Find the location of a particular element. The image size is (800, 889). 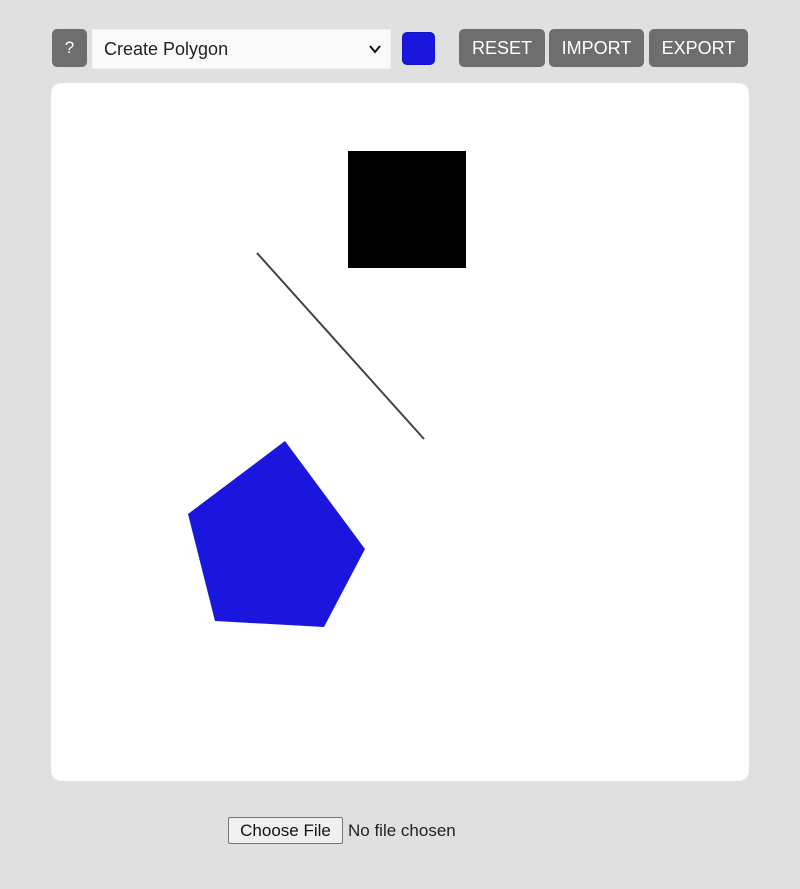

choose-file-button: Choose File is located at coordinates (285, 830).